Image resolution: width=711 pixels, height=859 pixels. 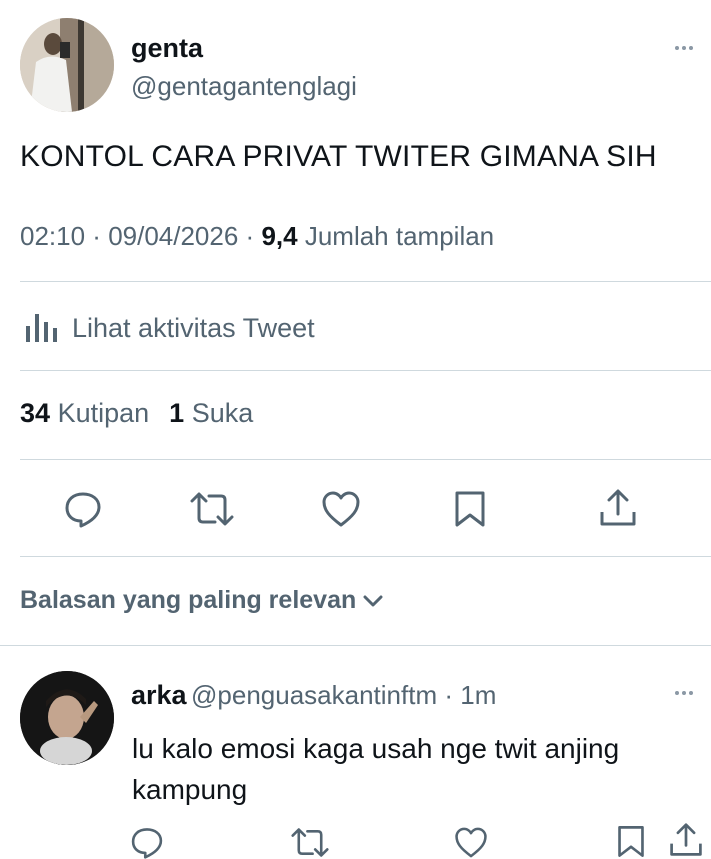 I want to click on reply-author-avatar, so click(x=67, y=718).